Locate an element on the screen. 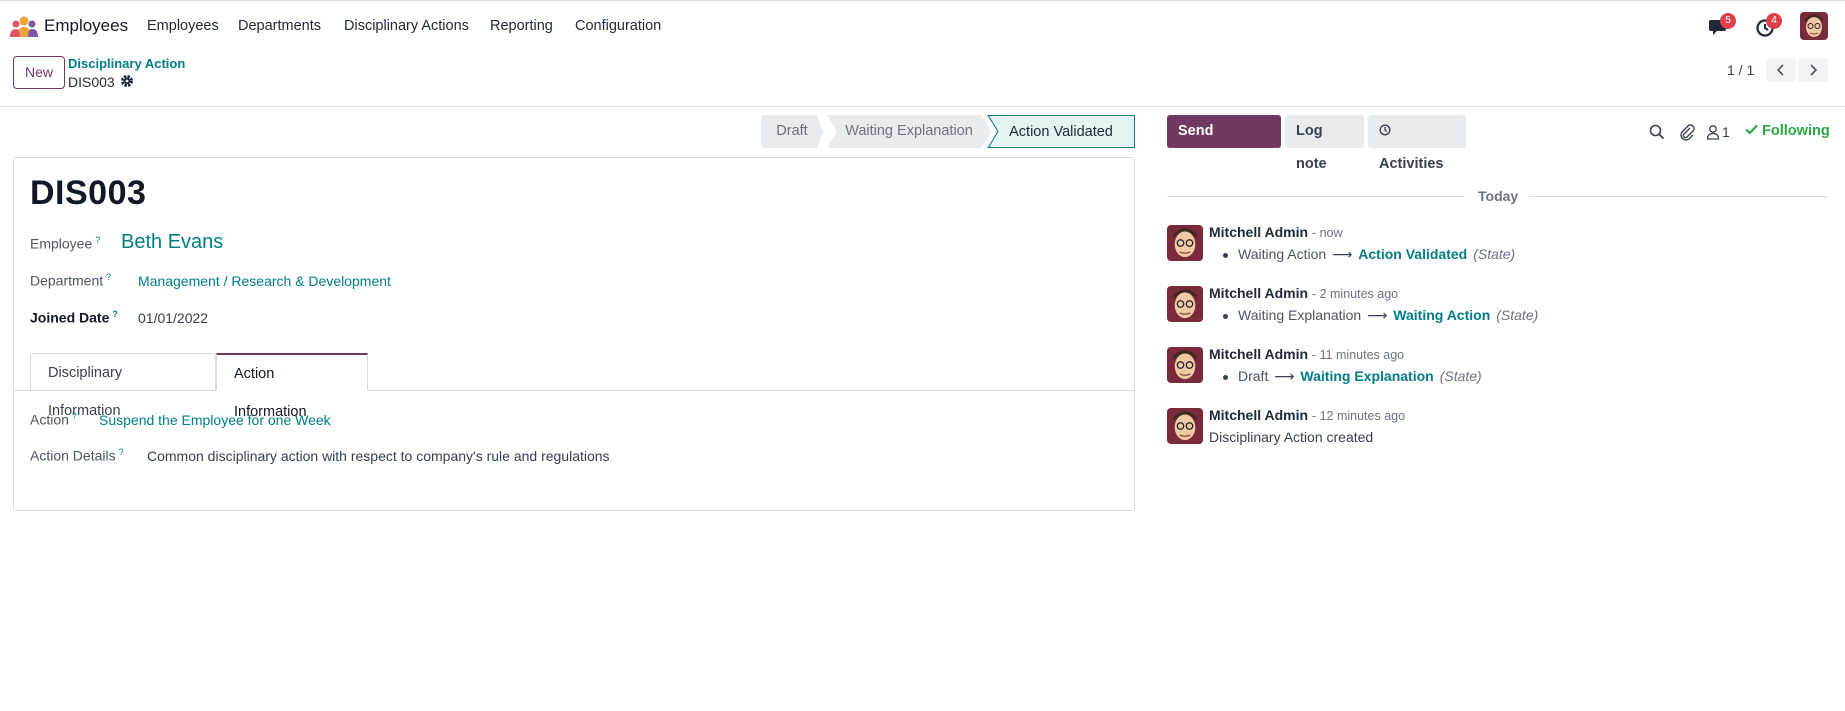 The width and height of the screenshot is (1845, 711). pager-next-button is located at coordinates (1813, 70).